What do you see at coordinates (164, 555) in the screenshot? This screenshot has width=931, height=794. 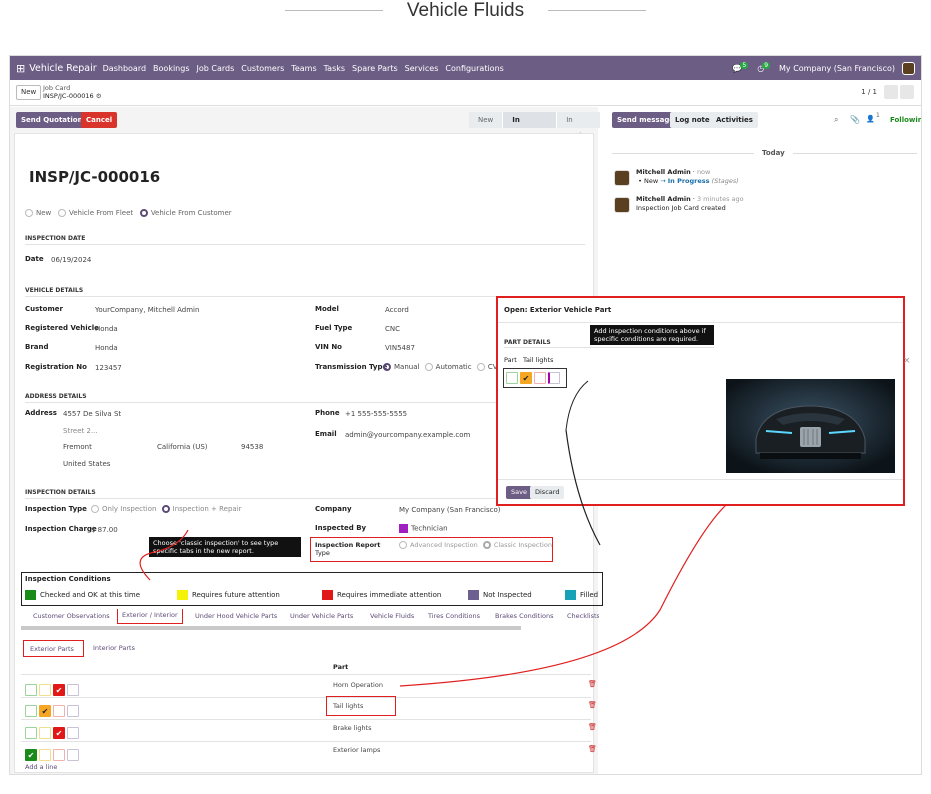 I see `arrow-classic-tip` at bounding box center [164, 555].